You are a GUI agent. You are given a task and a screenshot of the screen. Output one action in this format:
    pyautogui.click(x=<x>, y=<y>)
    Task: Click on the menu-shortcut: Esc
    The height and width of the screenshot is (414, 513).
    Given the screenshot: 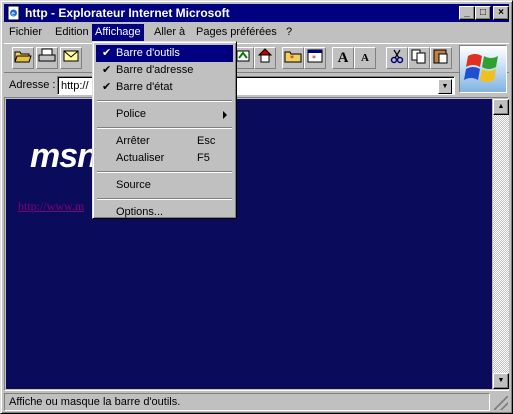 What is the action you would take?
    pyautogui.click(x=206, y=141)
    